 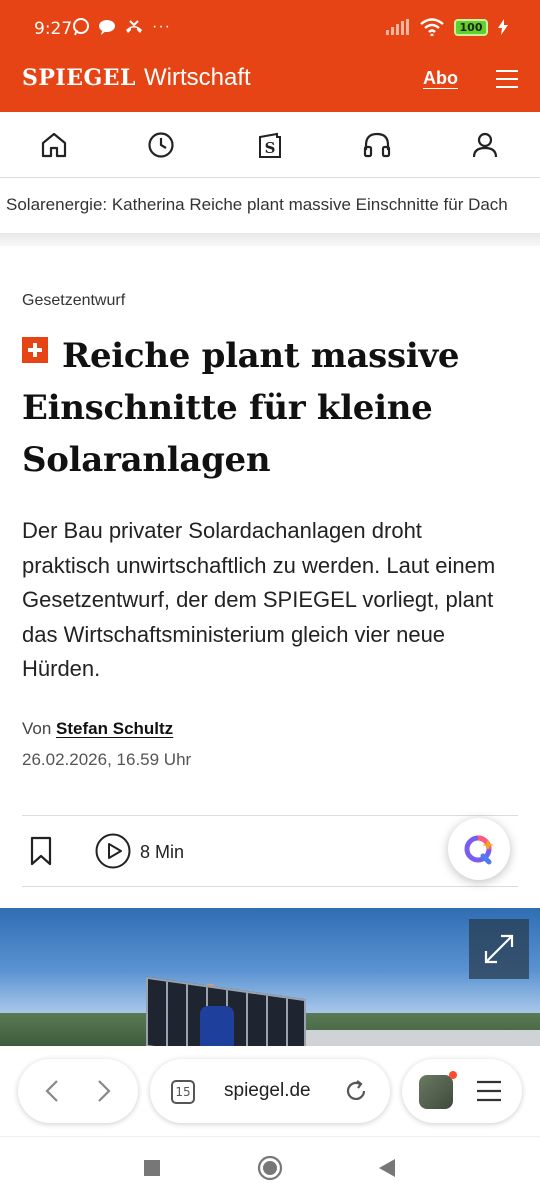 What do you see at coordinates (270, 978) in the screenshot?
I see `hero-image` at bounding box center [270, 978].